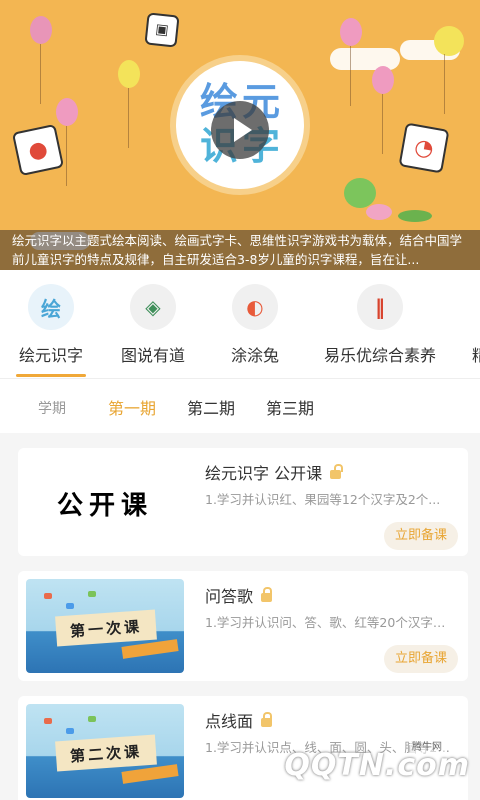 This screenshot has height=800, width=480. Describe the element at coordinates (337, 471) in the screenshot. I see `unlock-icon` at that location.